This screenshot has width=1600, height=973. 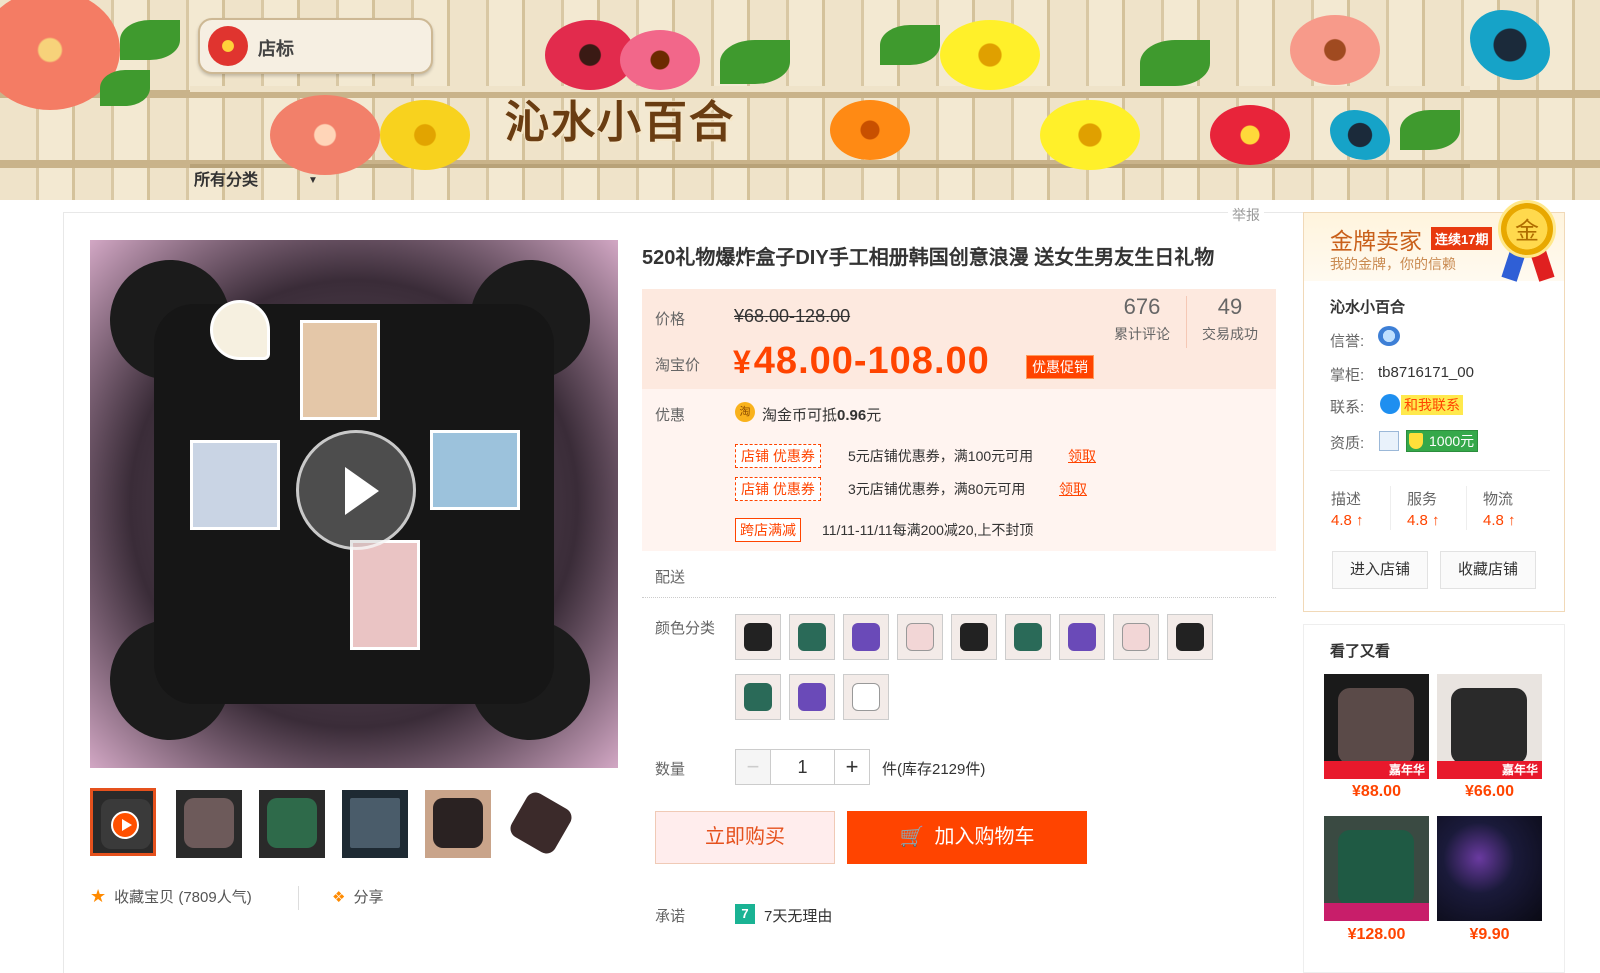 What do you see at coordinates (670, 415) in the screenshot?
I see `discount-label: 优惠` at bounding box center [670, 415].